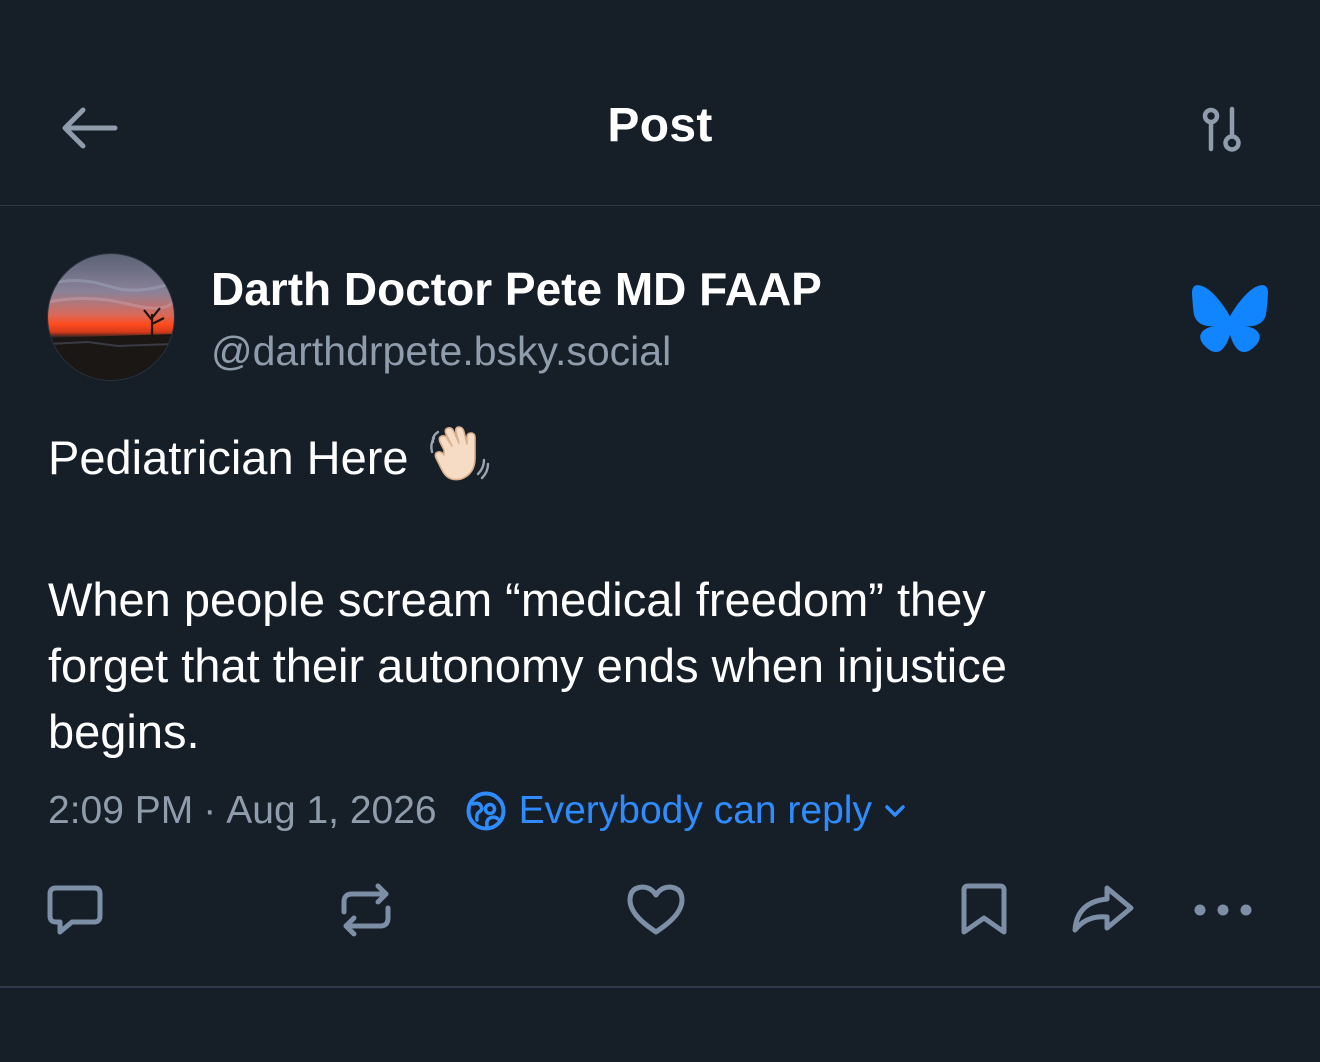 This screenshot has width=1320, height=1062. I want to click on ellipsis-icon, so click(1223, 910).